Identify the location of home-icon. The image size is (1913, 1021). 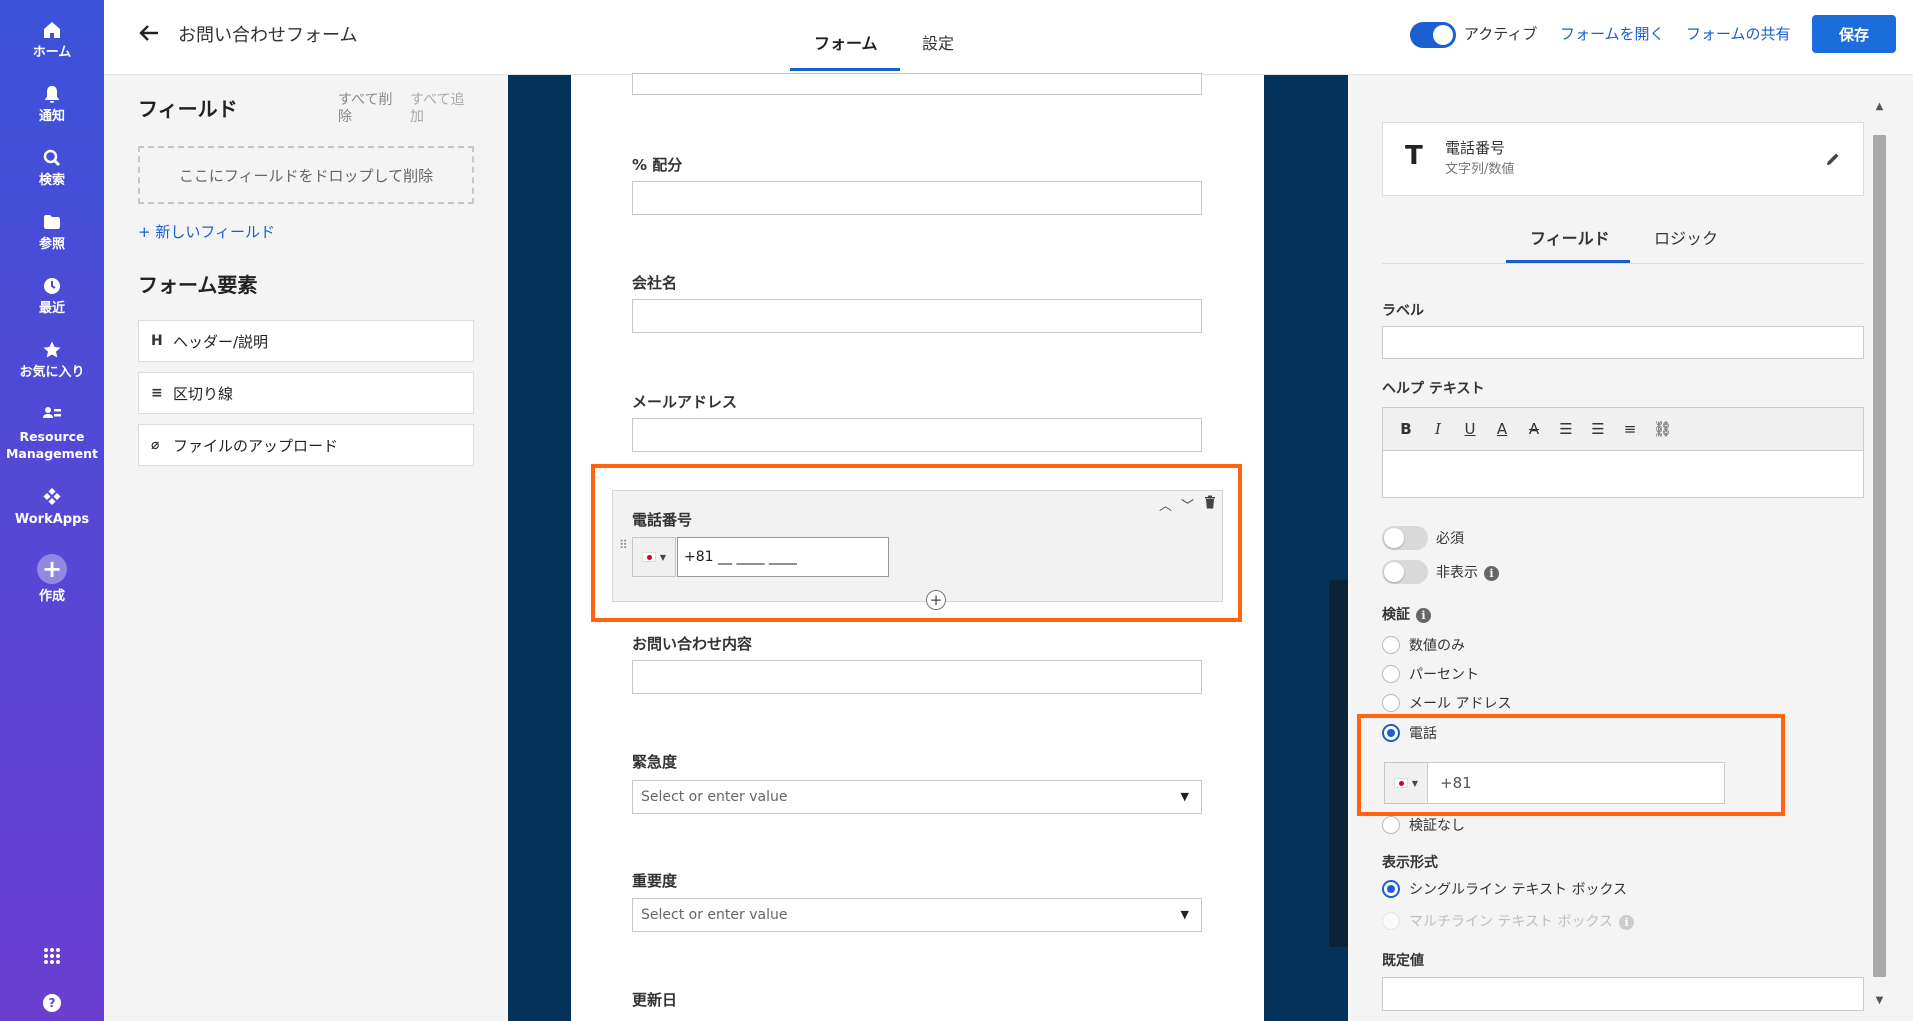
(52, 30).